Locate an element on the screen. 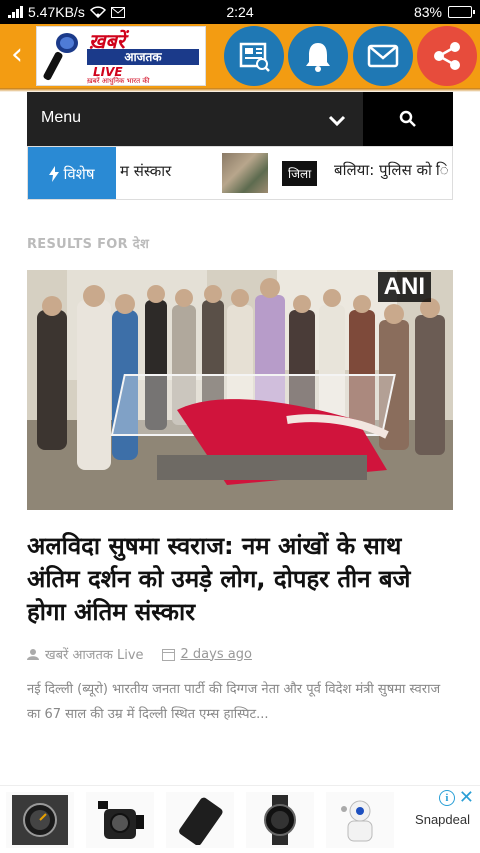 This screenshot has height=853, width=480. ticker-item: म संस्कार is located at coordinates (145, 171).